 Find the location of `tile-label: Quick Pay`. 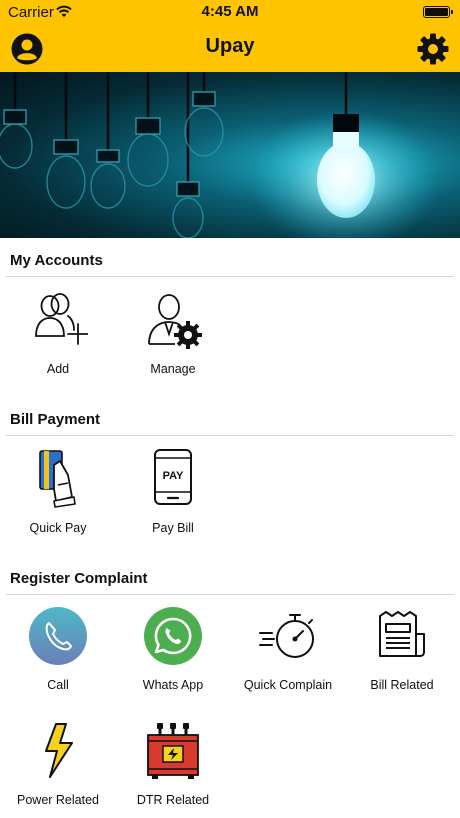

tile-label: Quick Pay is located at coordinates (58, 528).